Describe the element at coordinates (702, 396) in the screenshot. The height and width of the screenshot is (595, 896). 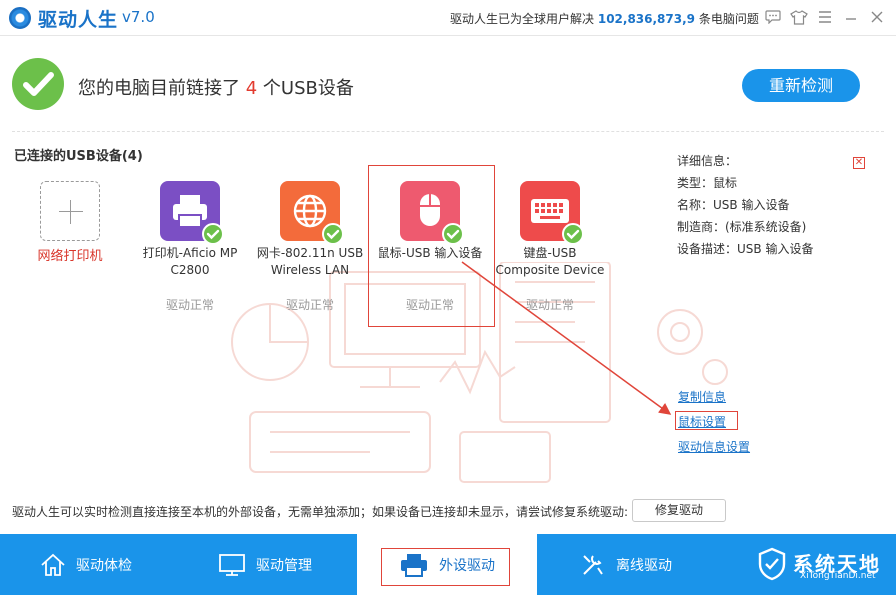
I see `copy-info-link: 复制信息` at that location.